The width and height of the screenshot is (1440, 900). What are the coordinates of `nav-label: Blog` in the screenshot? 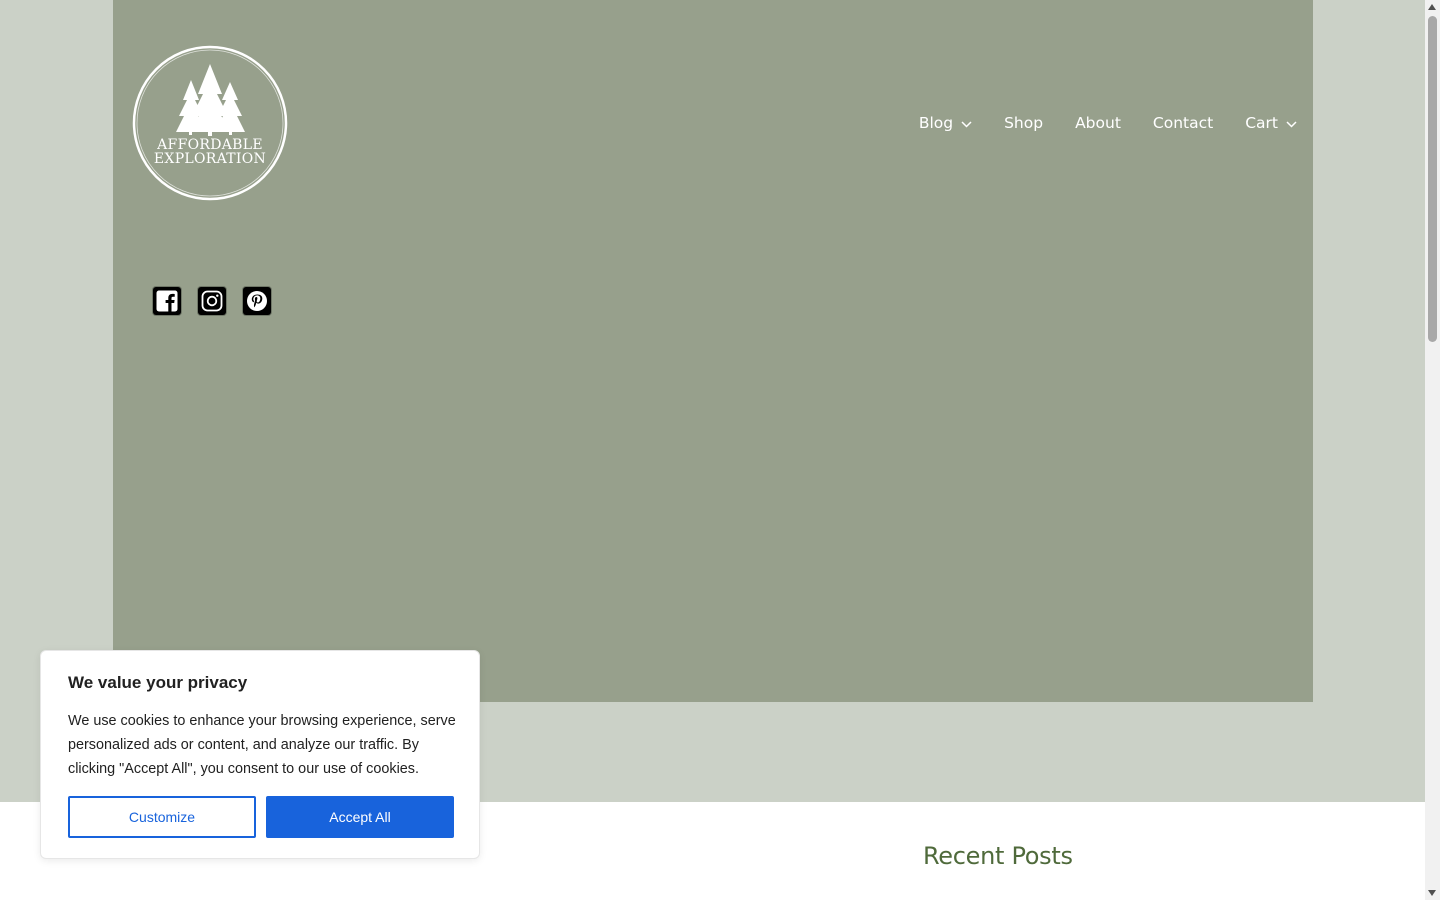 It's located at (936, 123).